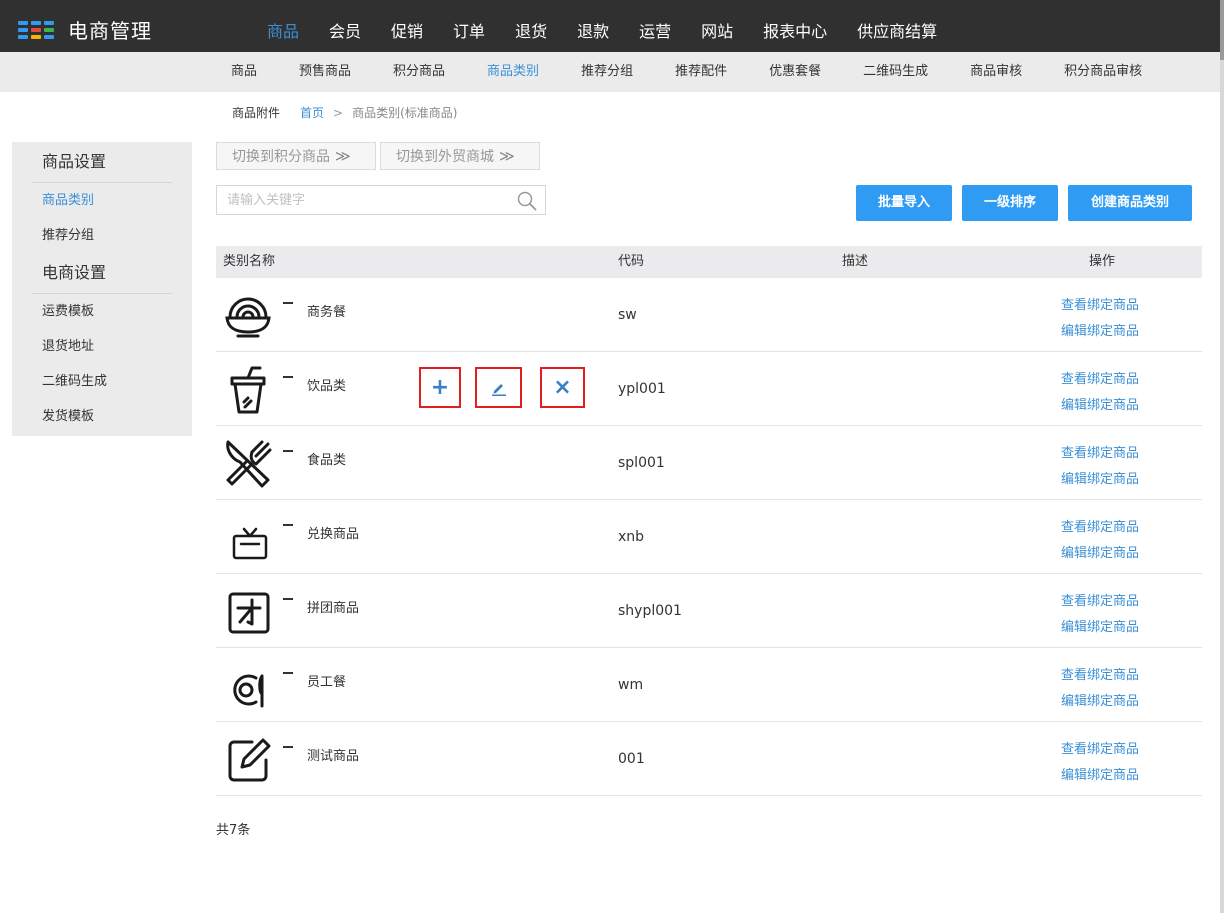 Image resolution: width=1224 pixels, height=913 pixels. Describe the element at coordinates (445, 157) in the screenshot. I see `switch-foreign-label: 切换到外贸商城` at that location.